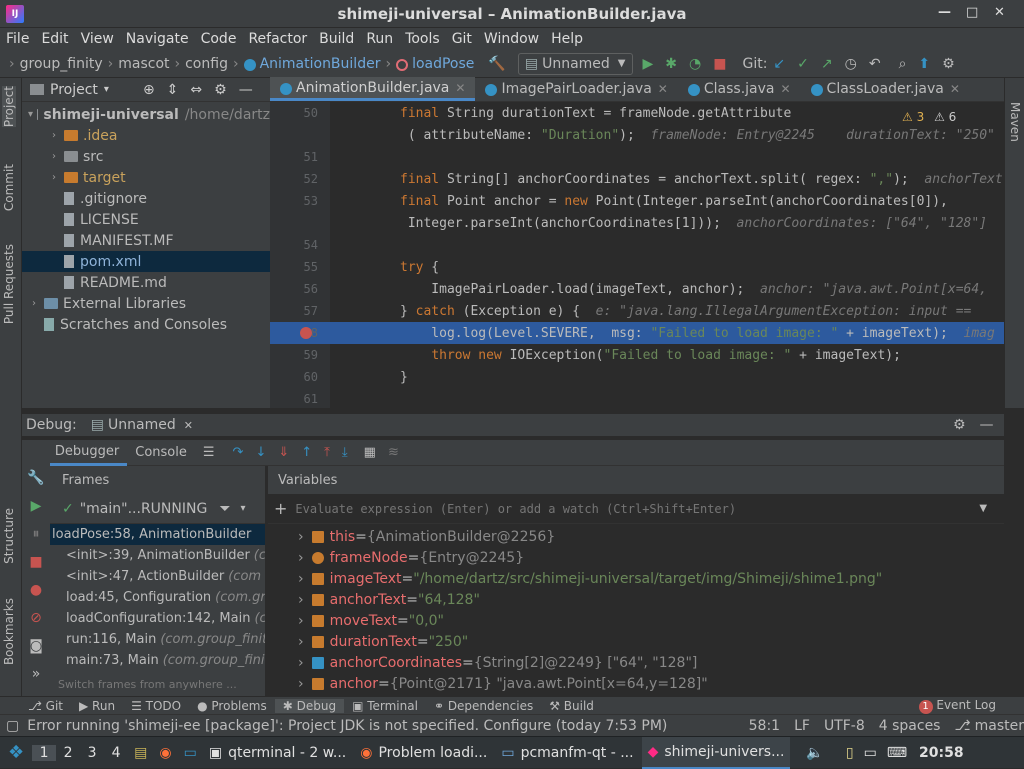  I want to click on breadcrumb-class: AnimationBuilder, so click(320, 64).